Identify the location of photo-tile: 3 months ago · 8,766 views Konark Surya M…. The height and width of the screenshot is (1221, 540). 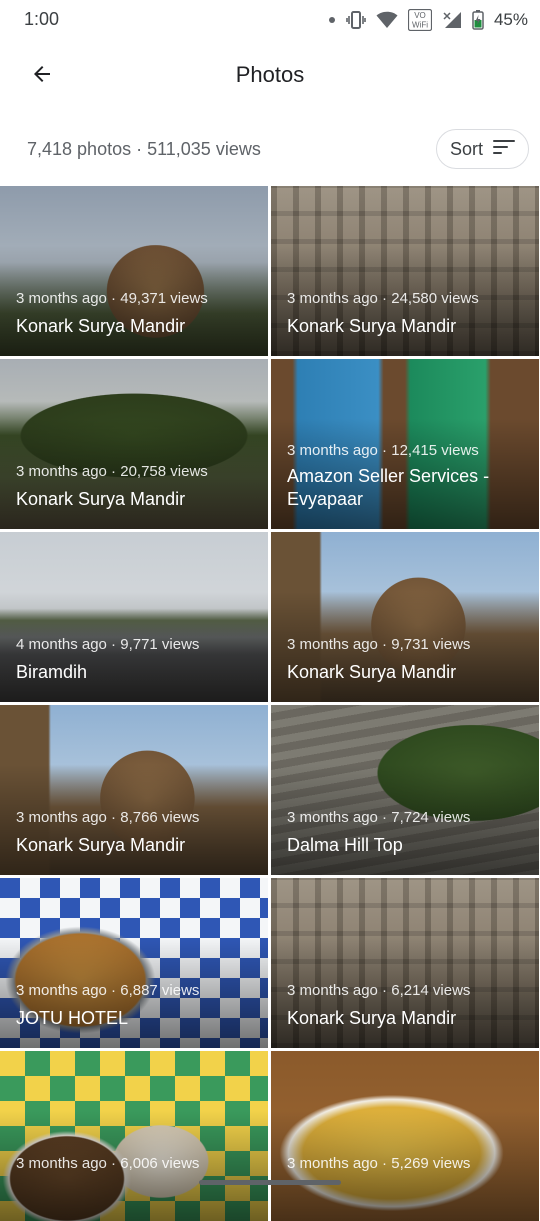
(134, 790).